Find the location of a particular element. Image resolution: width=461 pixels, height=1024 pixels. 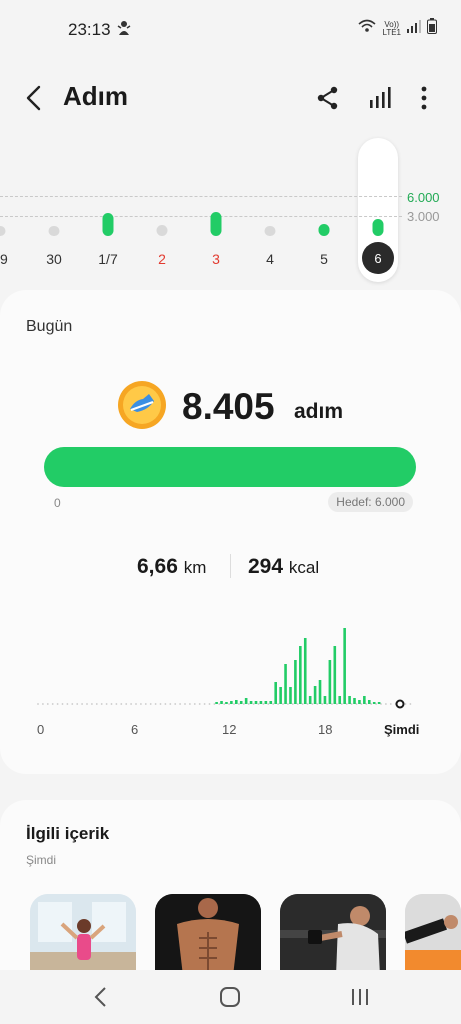

hour-label-6: 6 is located at coordinates (135, 729).